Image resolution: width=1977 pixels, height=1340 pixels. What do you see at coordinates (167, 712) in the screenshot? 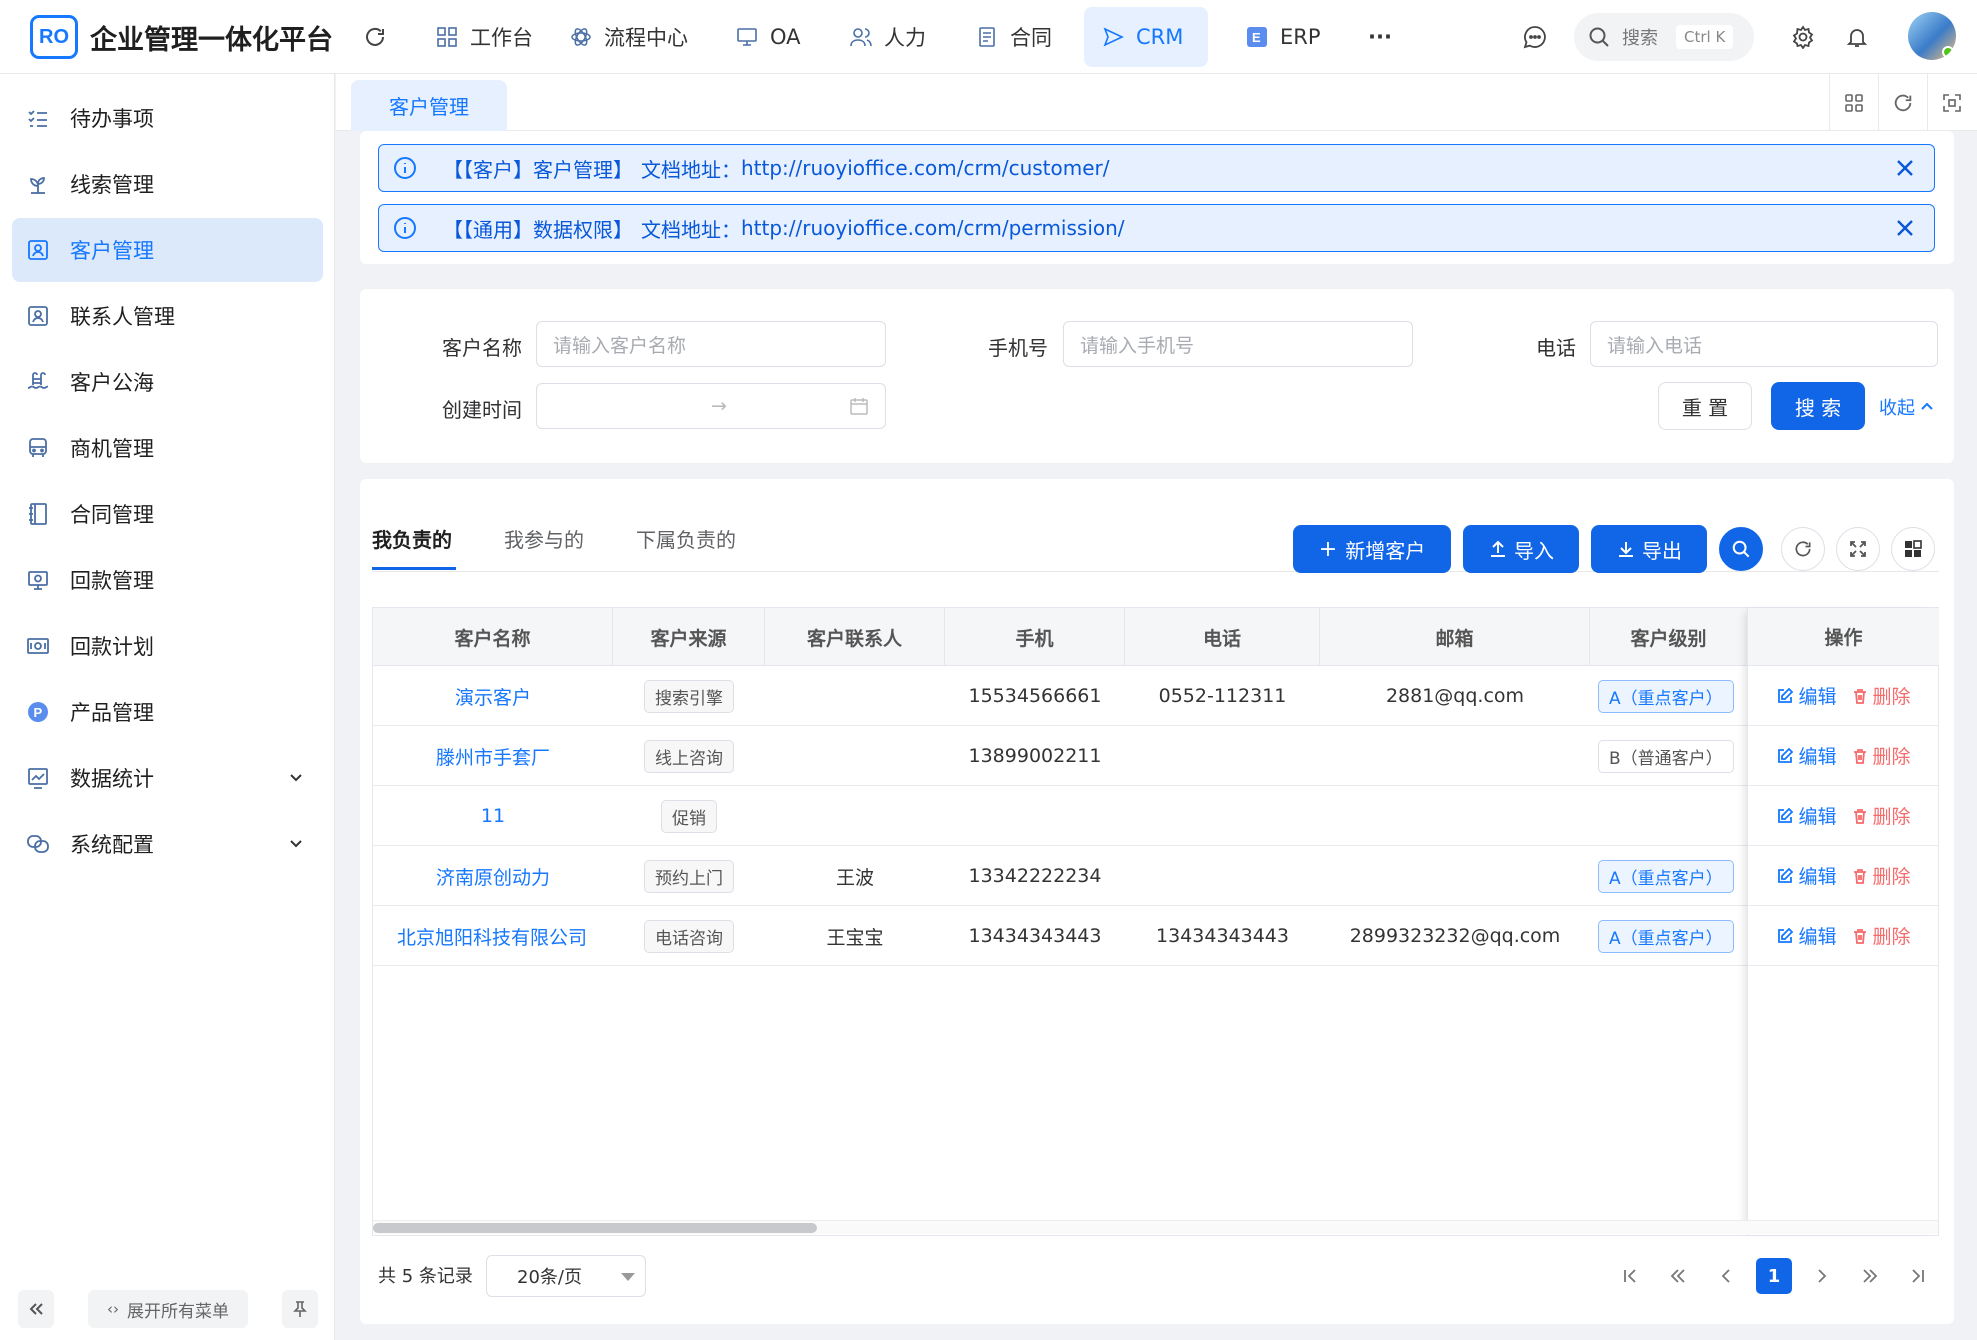
I see `sidebar-item-products: P 产品管理` at bounding box center [167, 712].